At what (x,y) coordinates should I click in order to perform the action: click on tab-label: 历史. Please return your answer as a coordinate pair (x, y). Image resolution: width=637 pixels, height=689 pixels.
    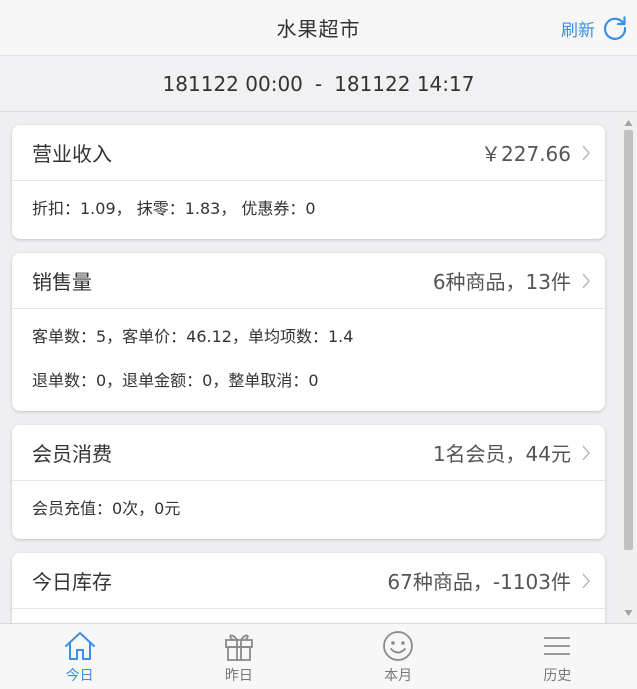
    Looking at the image, I should click on (557, 675).